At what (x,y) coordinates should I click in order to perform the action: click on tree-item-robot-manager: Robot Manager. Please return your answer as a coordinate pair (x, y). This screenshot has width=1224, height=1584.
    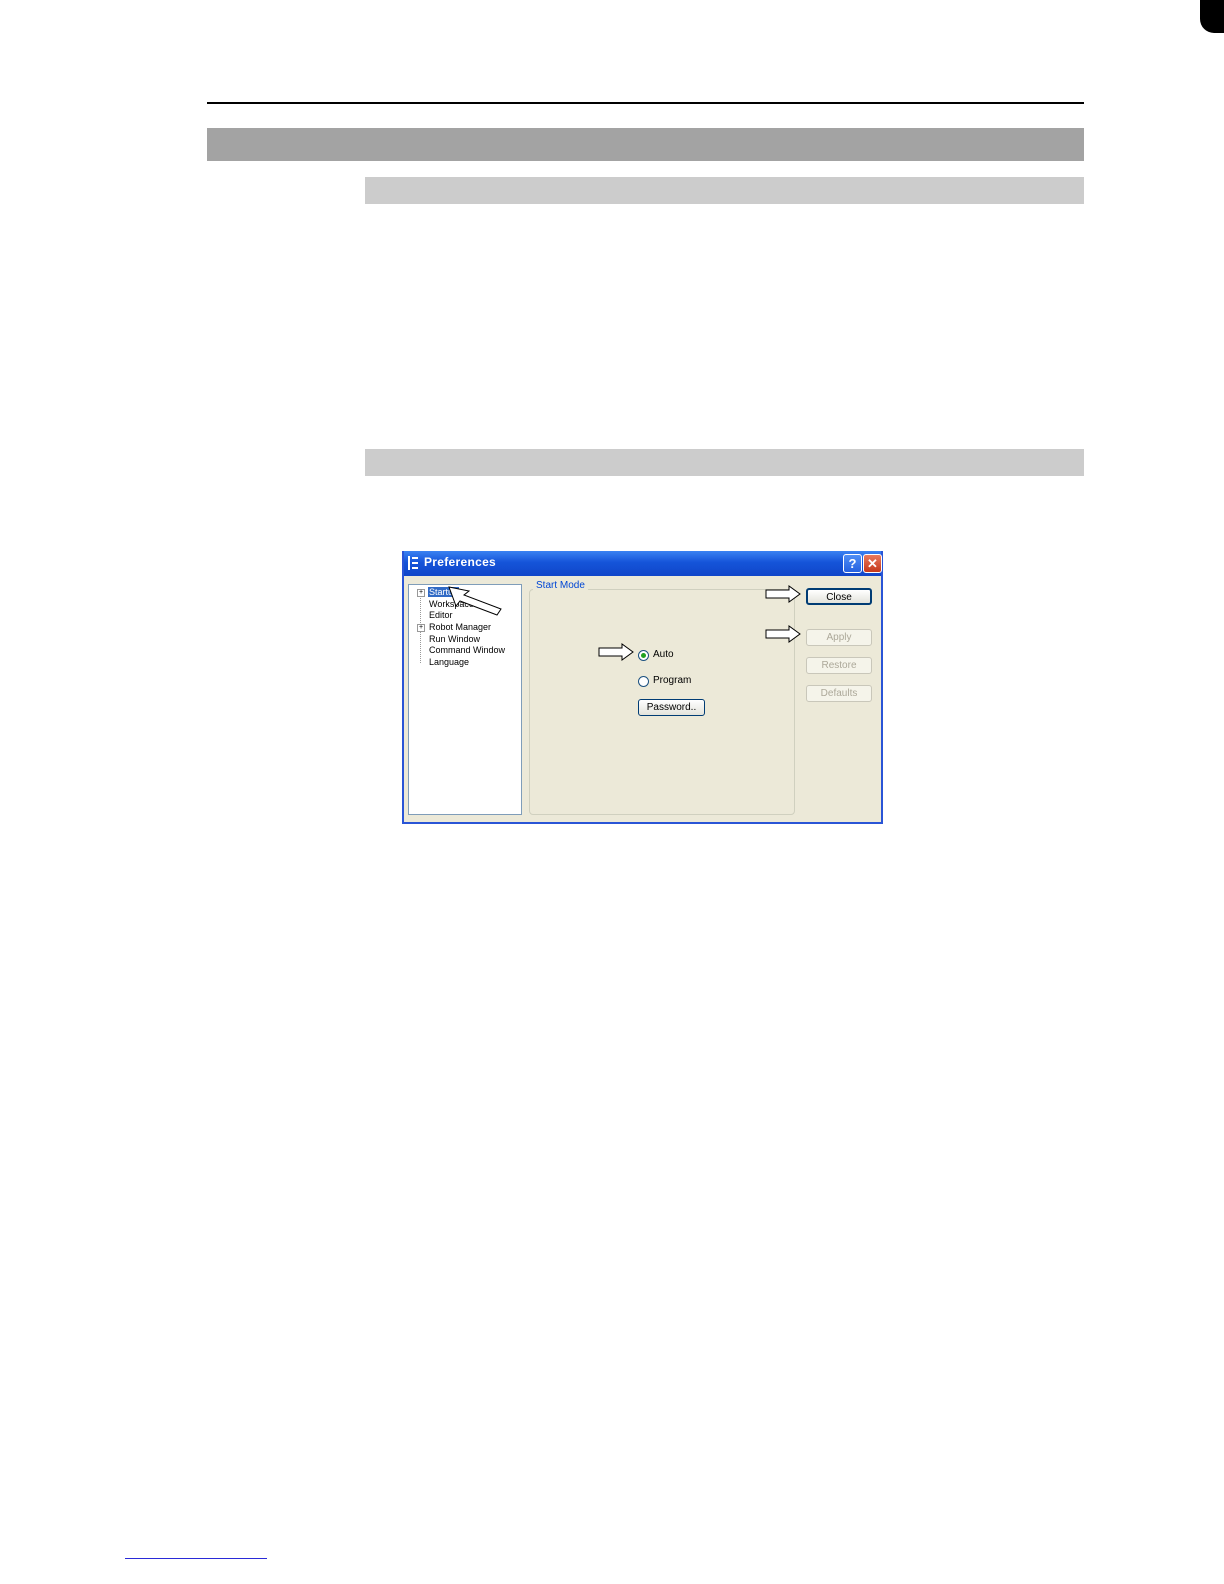
    Looking at the image, I should click on (460, 627).